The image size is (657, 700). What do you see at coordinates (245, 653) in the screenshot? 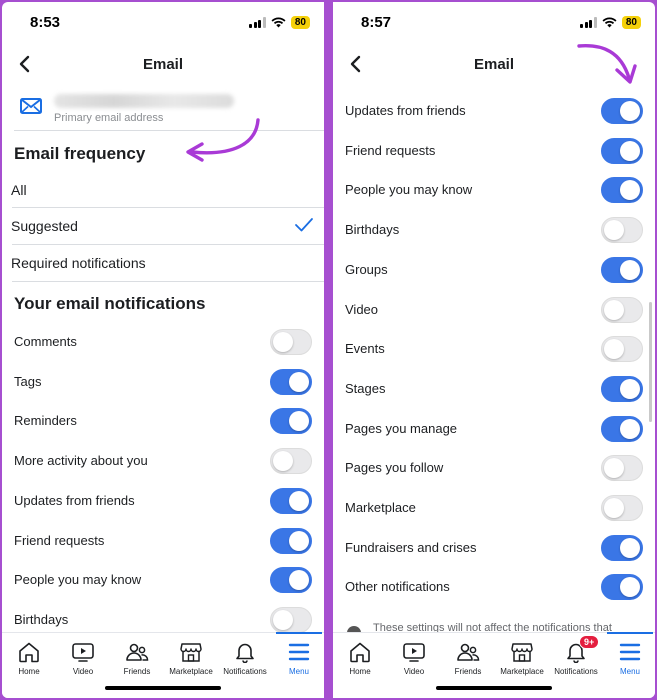
I see `bell-icon` at bounding box center [245, 653].